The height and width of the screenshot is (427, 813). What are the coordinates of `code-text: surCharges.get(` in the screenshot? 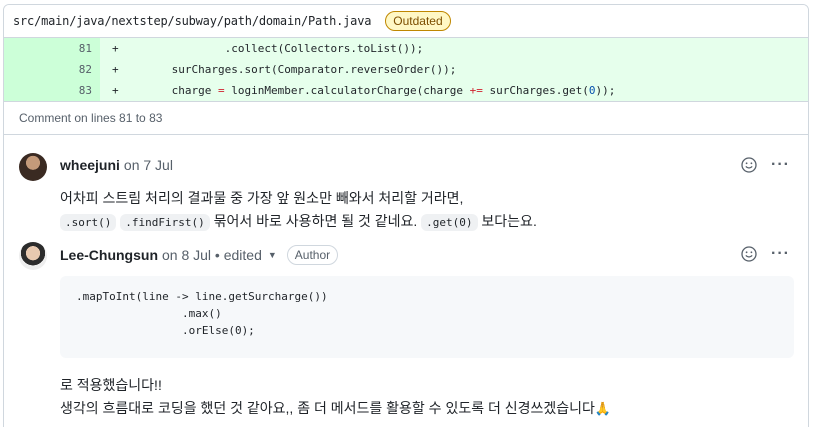 It's located at (535, 90).